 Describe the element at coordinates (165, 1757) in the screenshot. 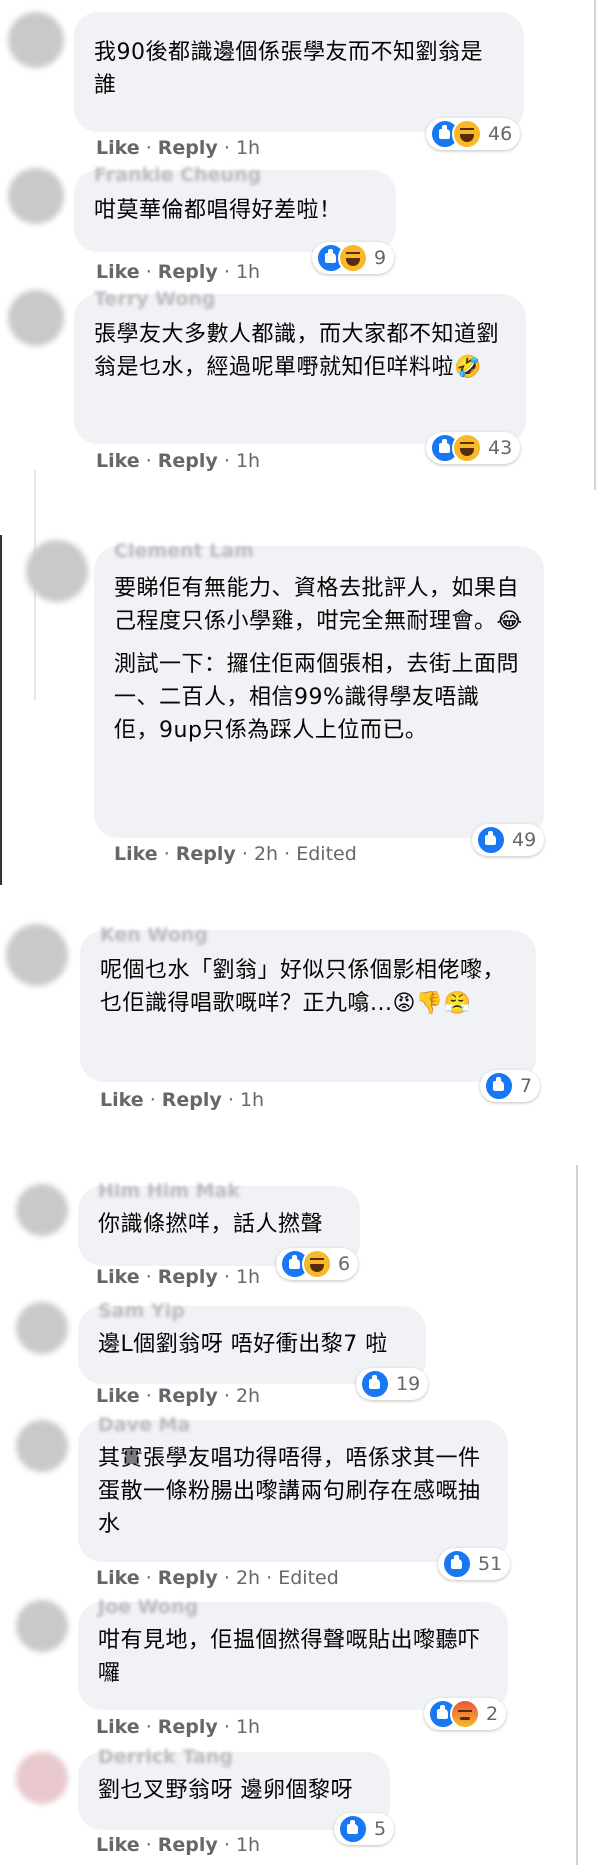

I see `commenter-name: Derrick Tang` at that location.